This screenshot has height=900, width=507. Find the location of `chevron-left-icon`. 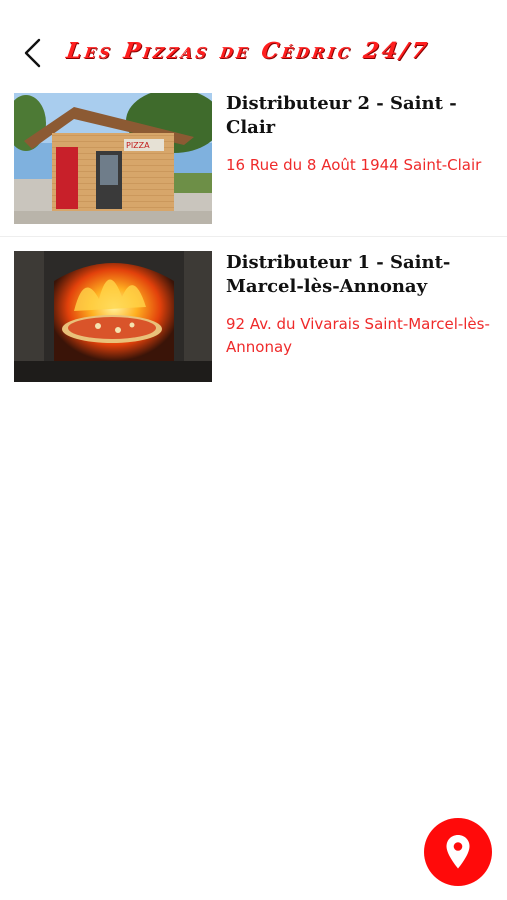

chevron-left-icon is located at coordinates (32, 53).